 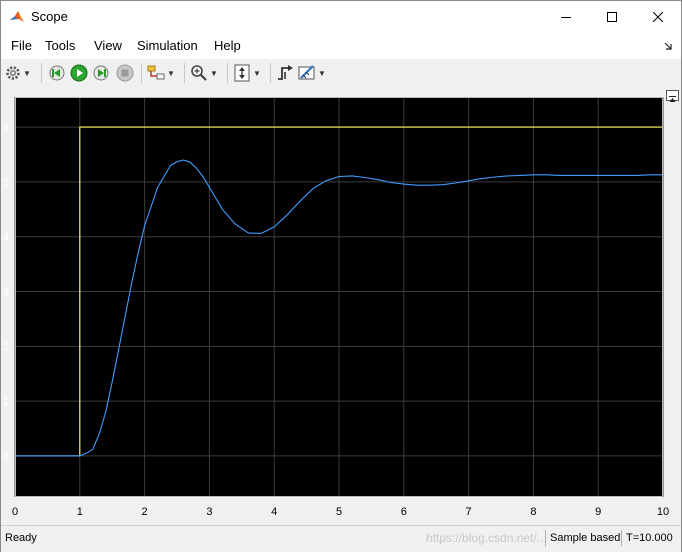 I want to click on minimize-icon, so click(x=566, y=17).